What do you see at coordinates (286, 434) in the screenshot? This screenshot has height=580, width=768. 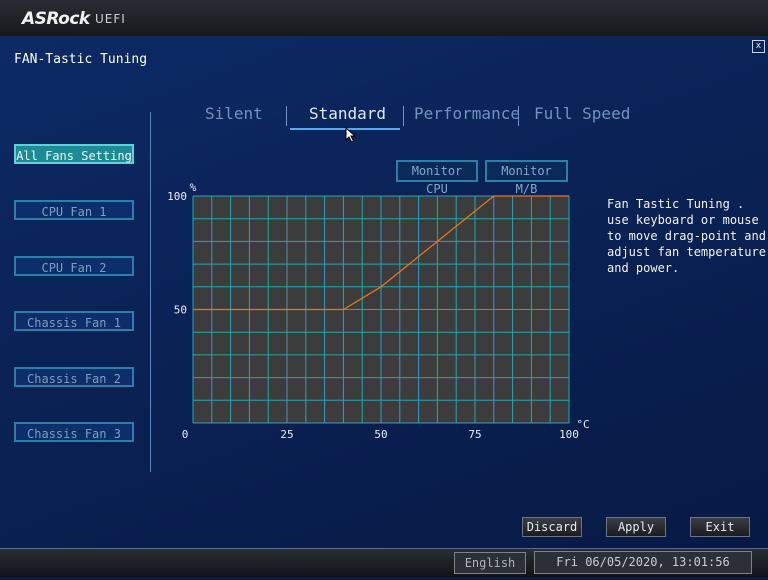 I see `x-tick-label: 25` at bounding box center [286, 434].